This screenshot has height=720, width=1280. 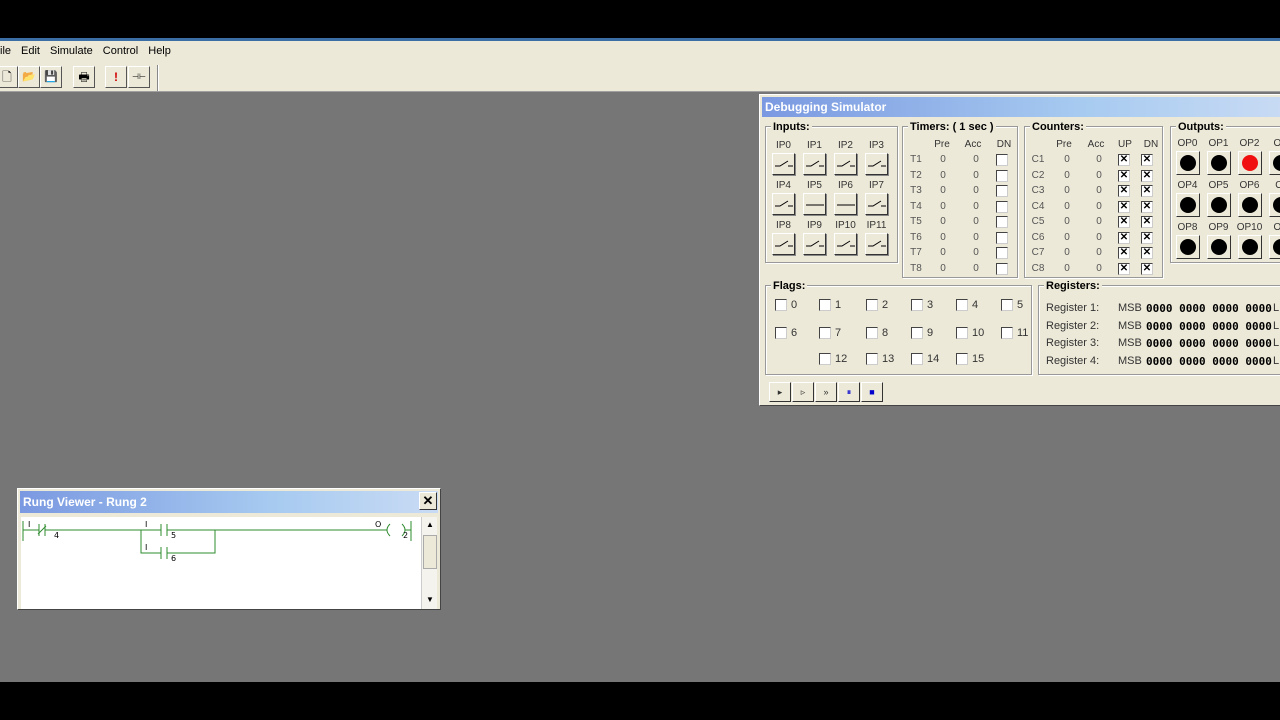 What do you see at coordinates (116, 77) in the screenshot?
I see `alert-button: !` at bounding box center [116, 77].